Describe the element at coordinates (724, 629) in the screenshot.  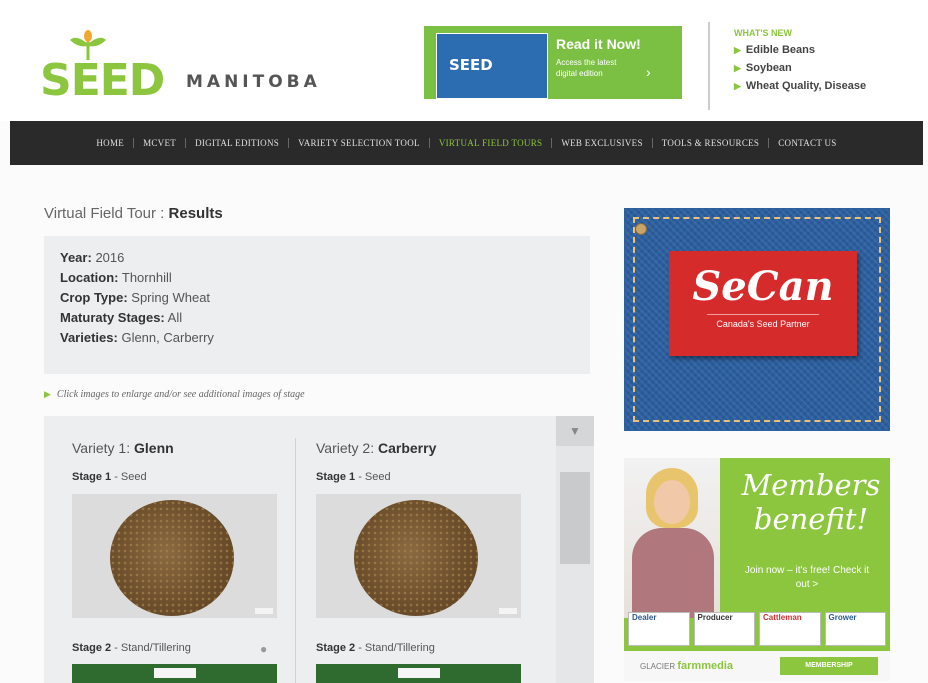
I see `magazine-thumb: Producer` at that location.